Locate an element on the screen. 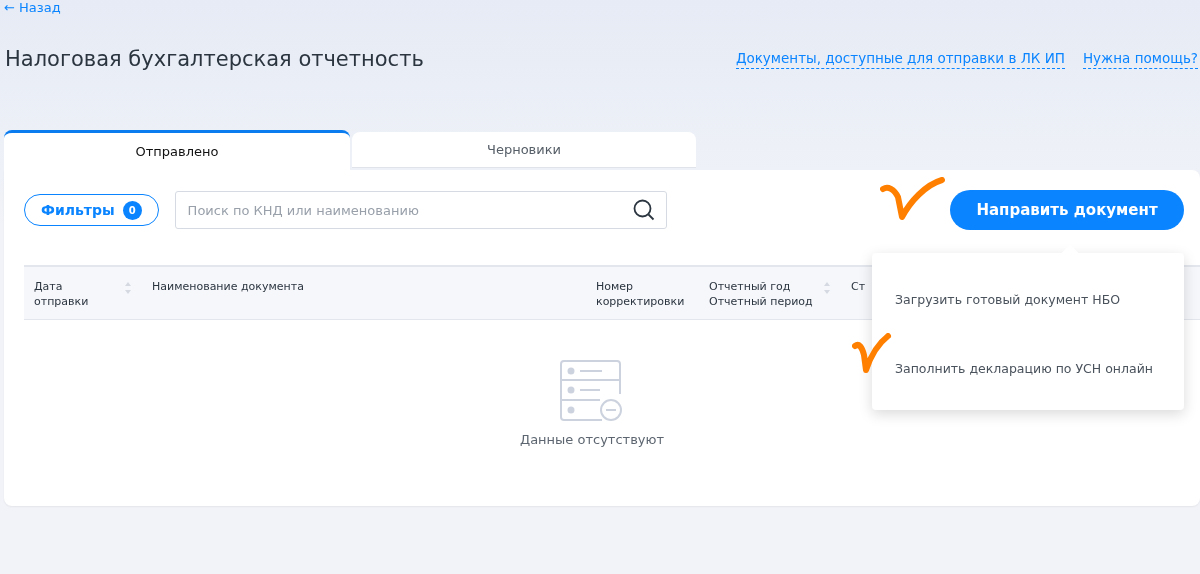 This screenshot has width=1200, height=574. tab: Отправлено is located at coordinates (177, 150).